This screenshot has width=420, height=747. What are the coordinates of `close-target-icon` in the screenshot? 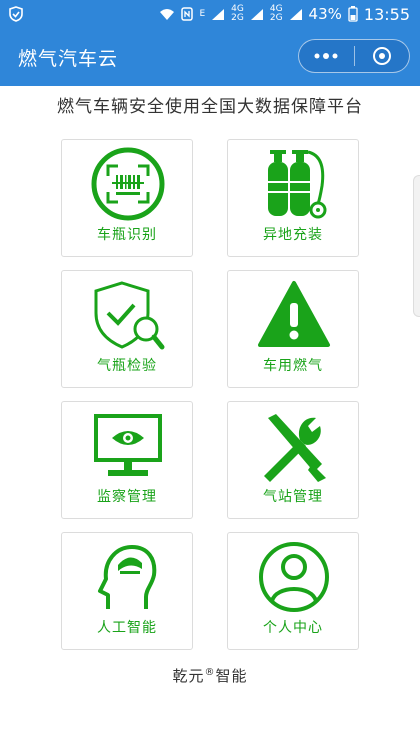 It's located at (381, 56).